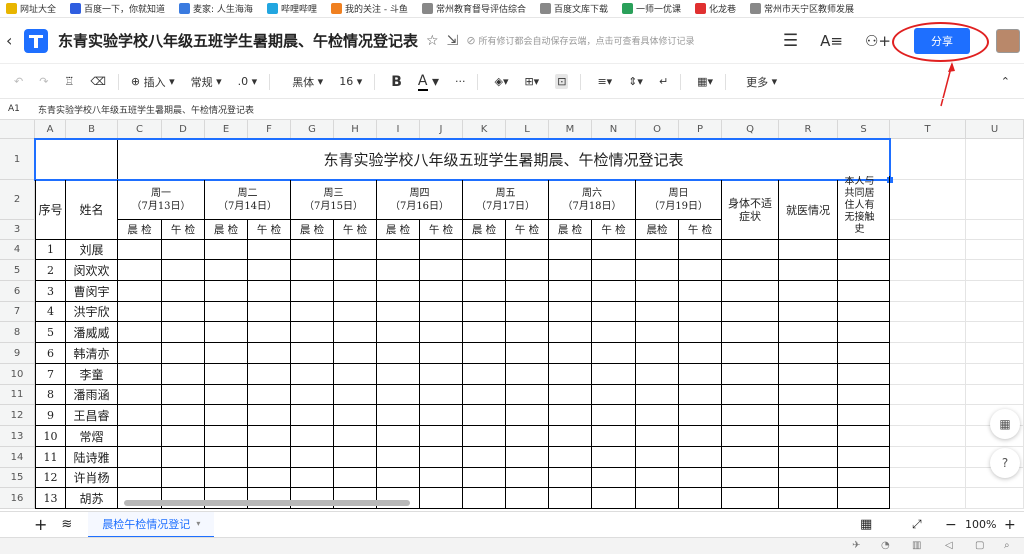  I want to click on row-header: 7, so click(17, 312).